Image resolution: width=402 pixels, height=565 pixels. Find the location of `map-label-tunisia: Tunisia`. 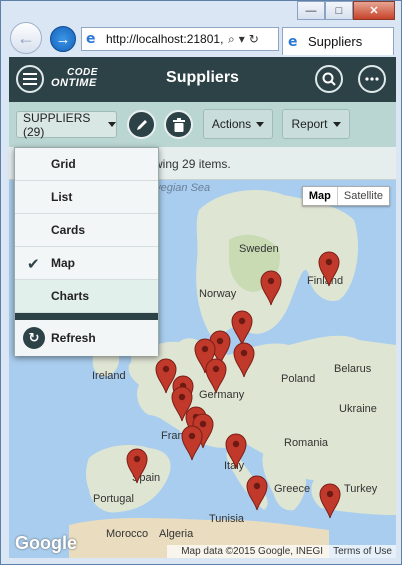

map-label-tunisia: Tunisia is located at coordinates (227, 519).